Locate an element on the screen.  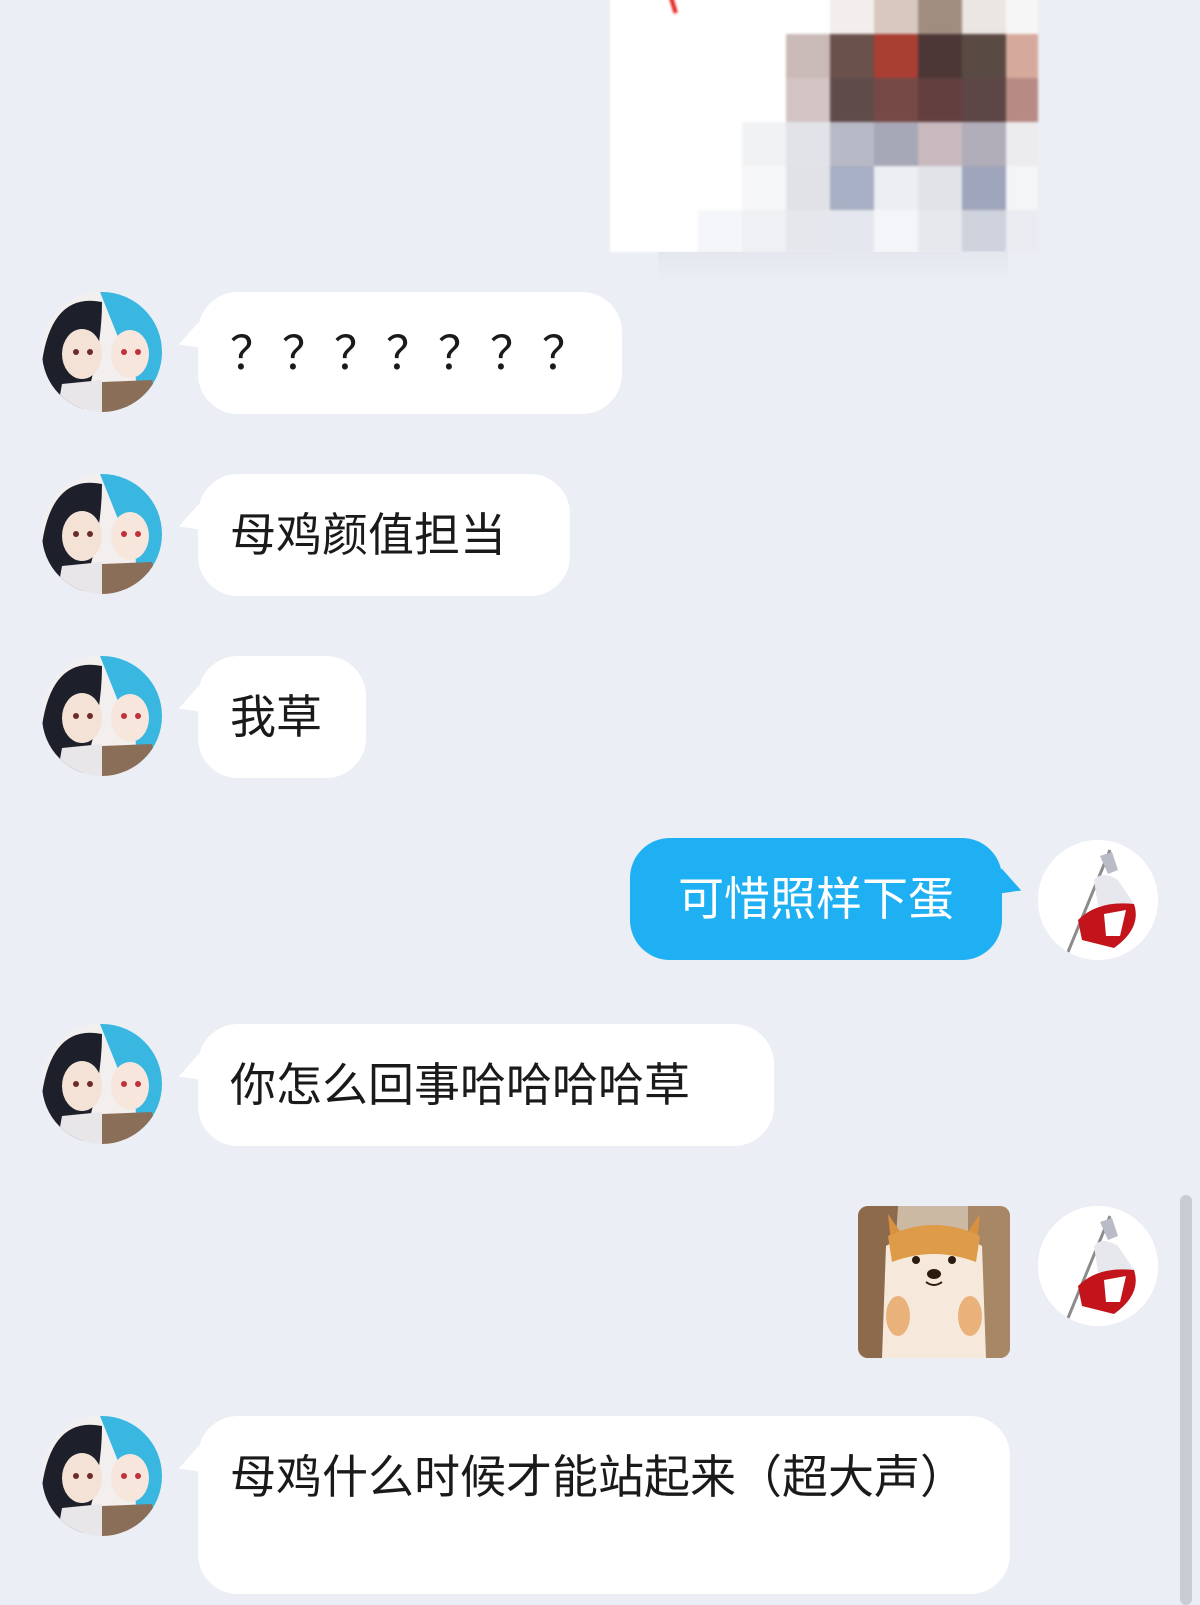
message-text: 母鸡什么时候才能站起来（超大声） is located at coordinates (598, 1477).